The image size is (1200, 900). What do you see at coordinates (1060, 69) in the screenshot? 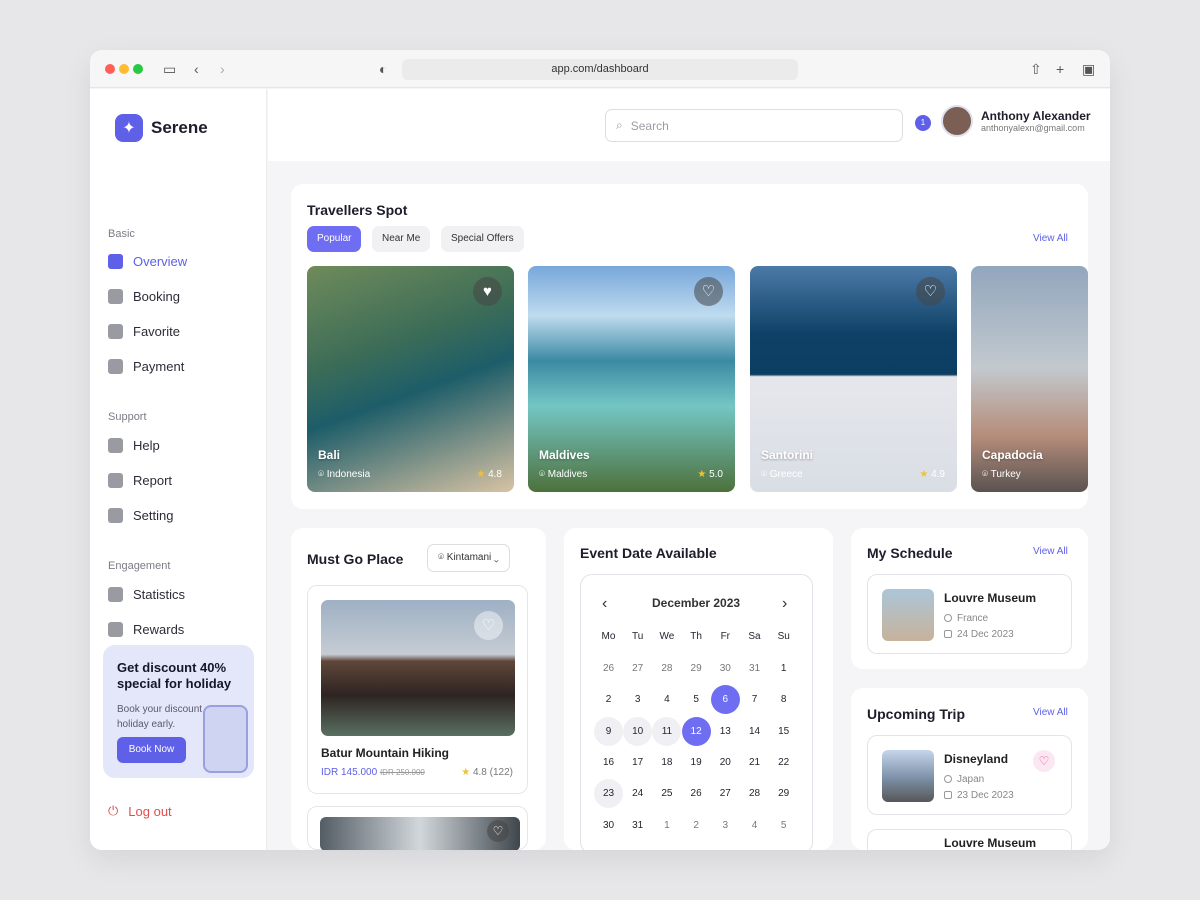
I see `new-tab-icon: +` at bounding box center [1060, 69].